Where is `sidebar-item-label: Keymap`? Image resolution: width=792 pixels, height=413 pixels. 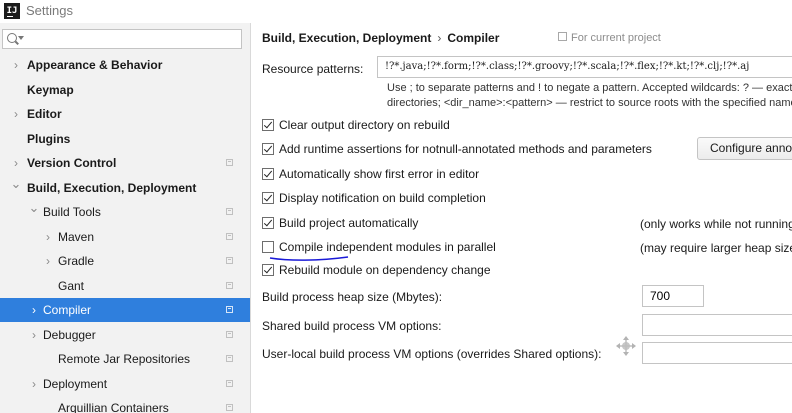 sidebar-item-label: Keymap is located at coordinates (50, 89).